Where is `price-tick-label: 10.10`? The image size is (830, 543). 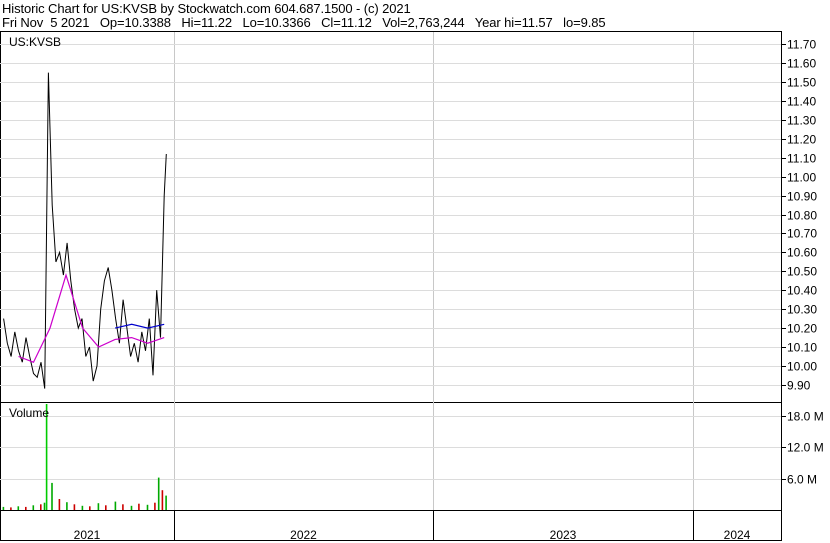 price-tick-label: 10.10 is located at coordinates (802, 348).